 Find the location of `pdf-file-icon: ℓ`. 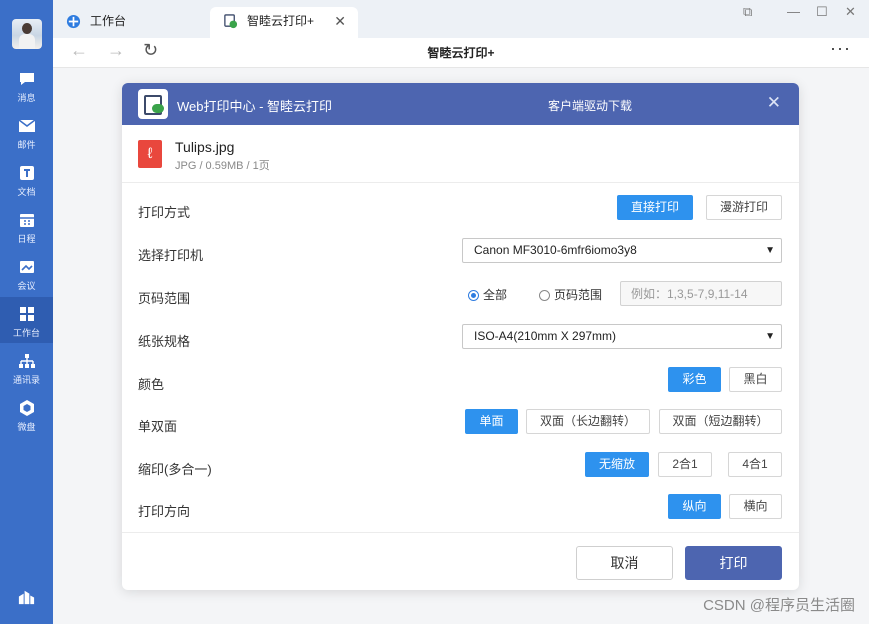

pdf-file-icon: ℓ is located at coordinates (150, 154).